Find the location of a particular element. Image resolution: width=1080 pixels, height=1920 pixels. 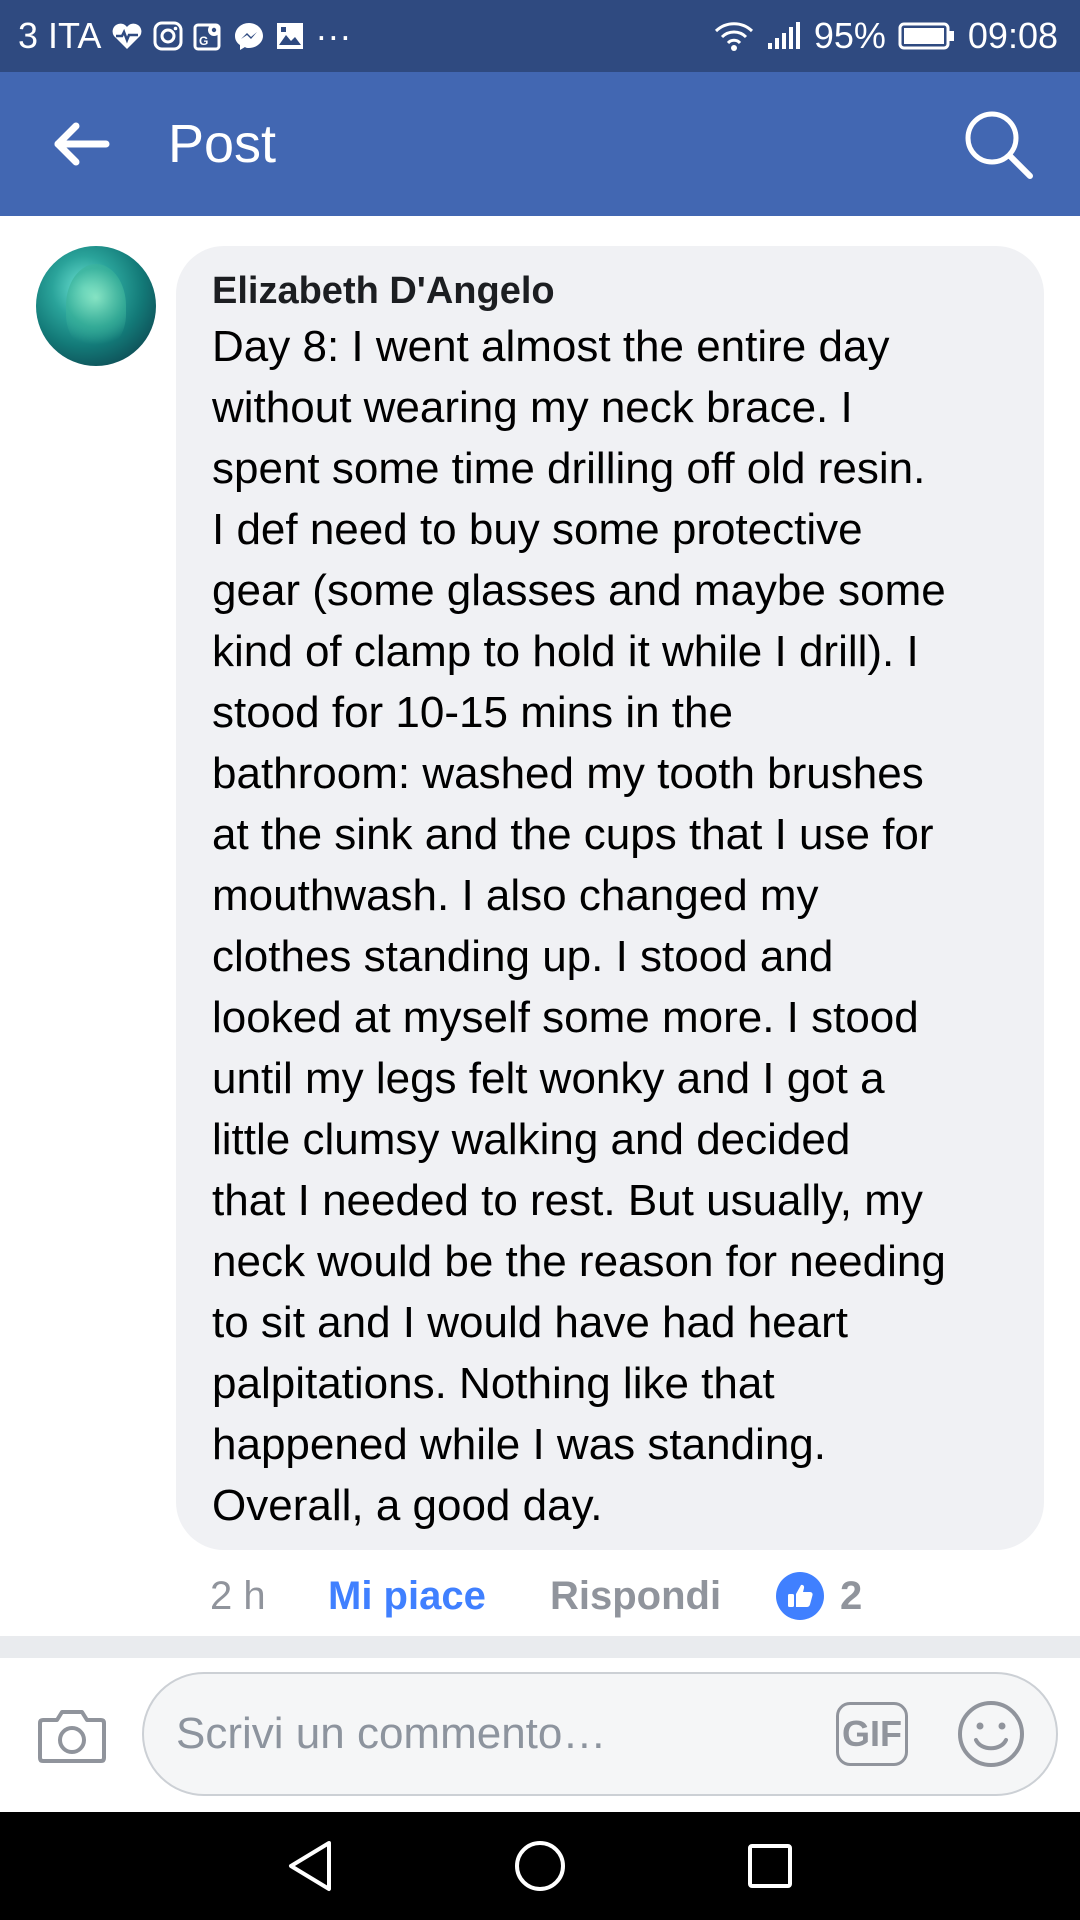

smiley-icon is located at coordinates (991, 1734).